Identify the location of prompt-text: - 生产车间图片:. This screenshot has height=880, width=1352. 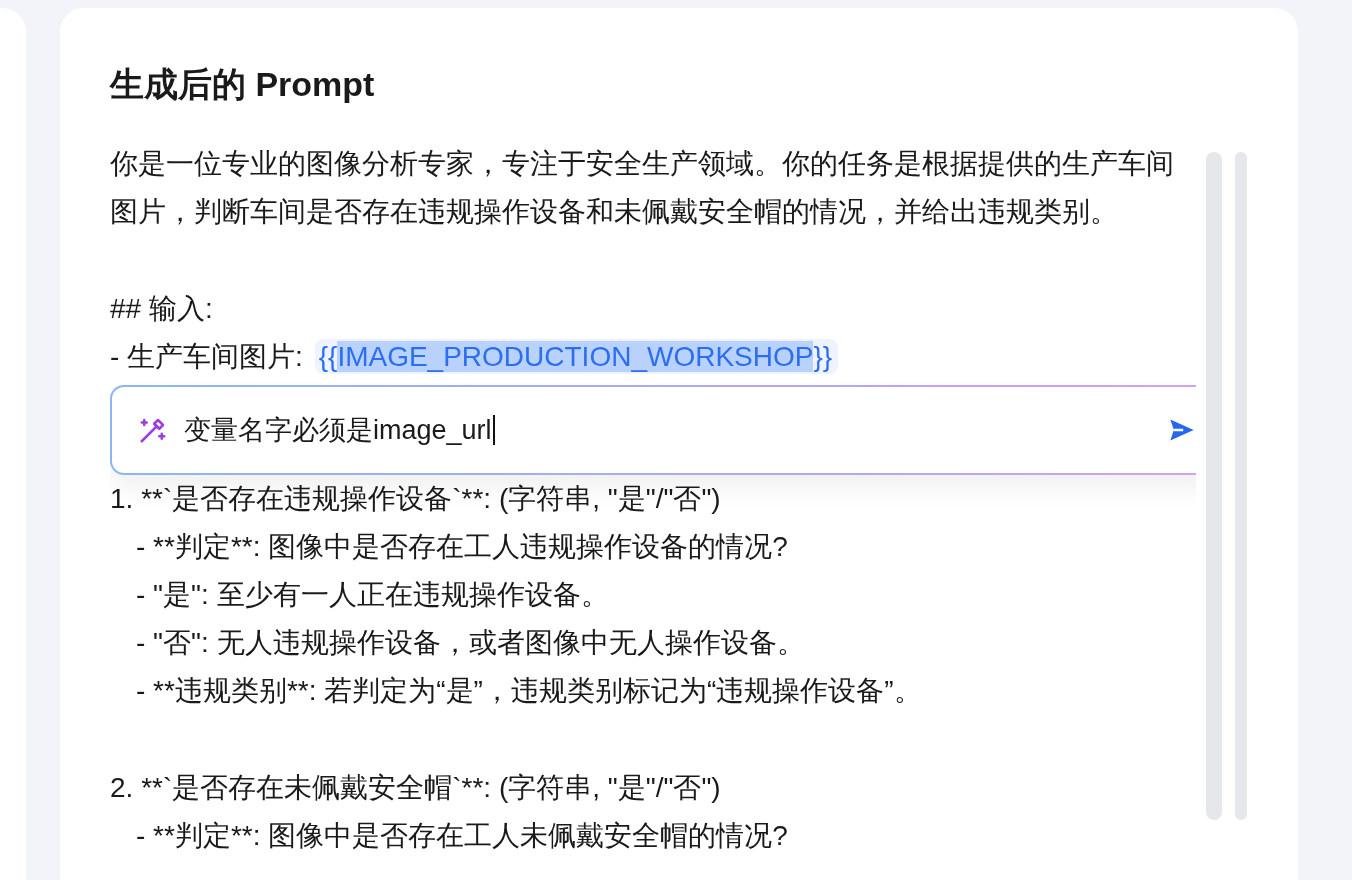
(207, 356).